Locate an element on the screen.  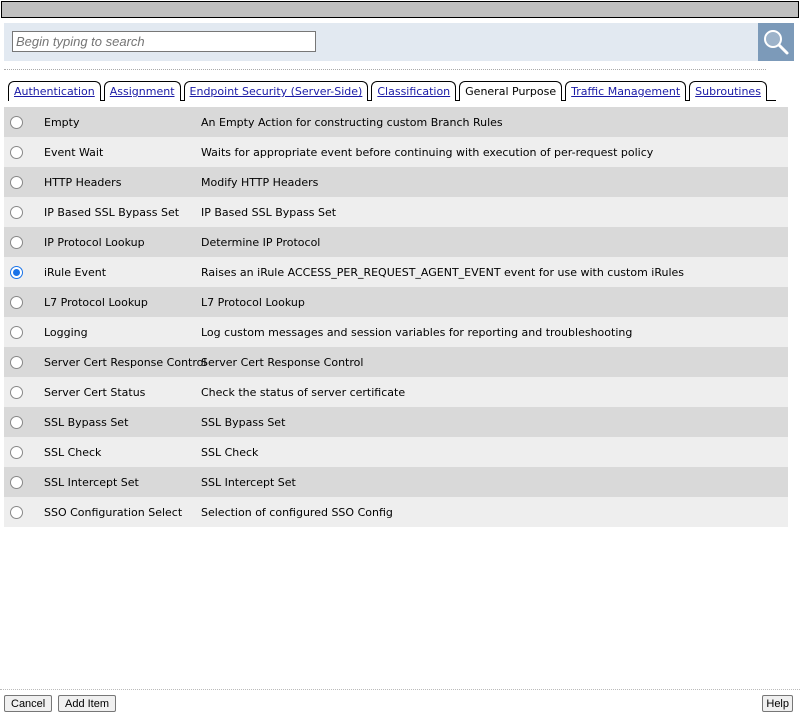
tab-endpoint-security-server-side: Endpoint Security (Server-Side) is located at coordinates (276, 91).